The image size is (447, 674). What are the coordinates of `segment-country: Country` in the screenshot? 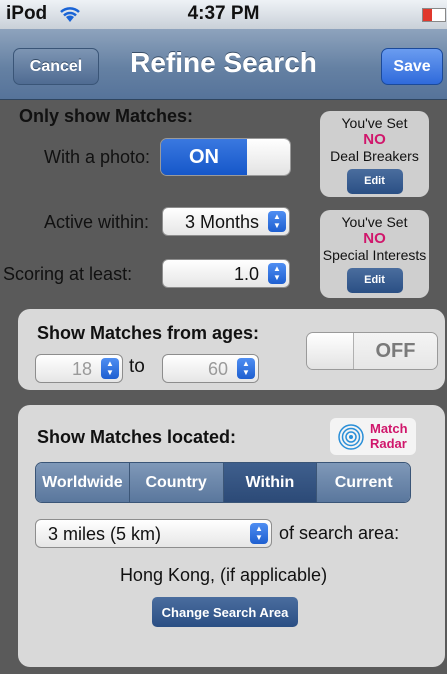 It's located at (176, 482).